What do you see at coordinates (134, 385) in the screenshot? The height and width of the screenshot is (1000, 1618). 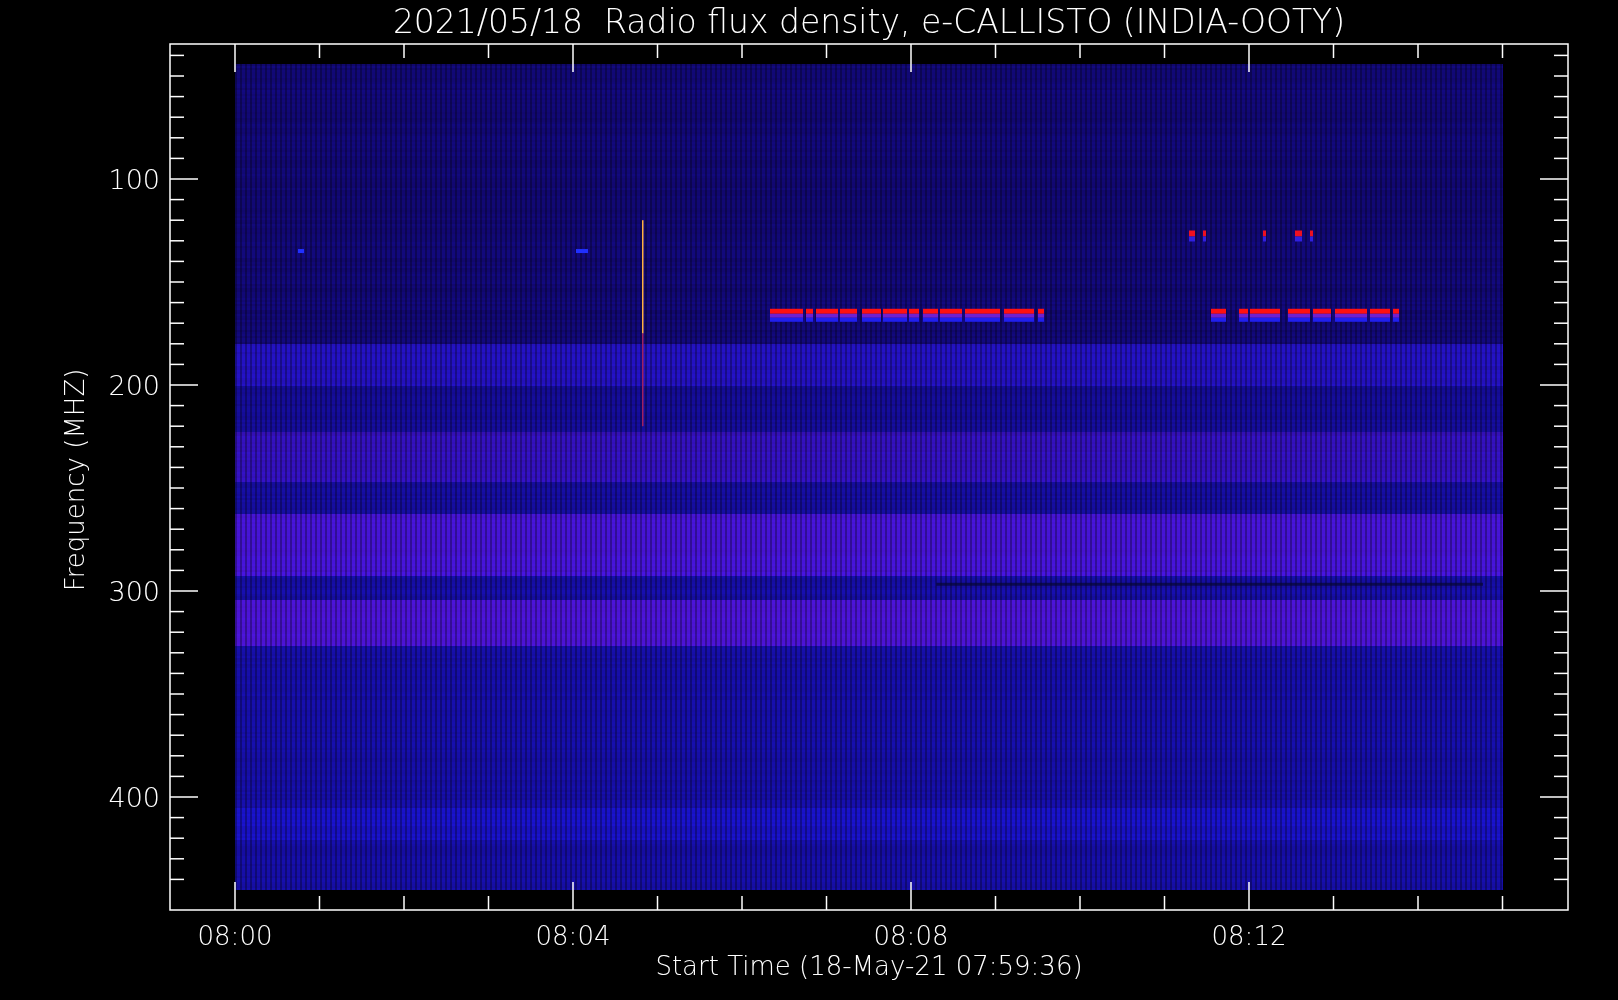 I see `tick-label: 200` at bounding box center [134, 385].